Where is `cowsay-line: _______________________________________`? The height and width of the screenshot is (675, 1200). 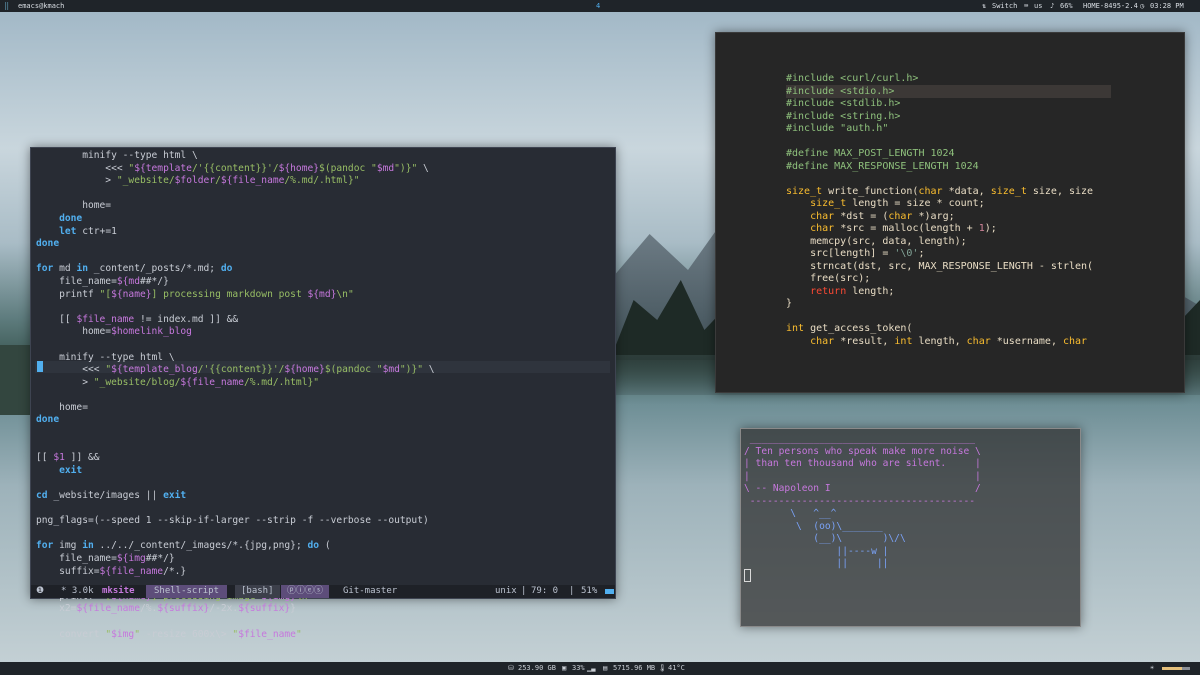
cowsay-line: _______________________________________ is located at coordinates (860, 438).